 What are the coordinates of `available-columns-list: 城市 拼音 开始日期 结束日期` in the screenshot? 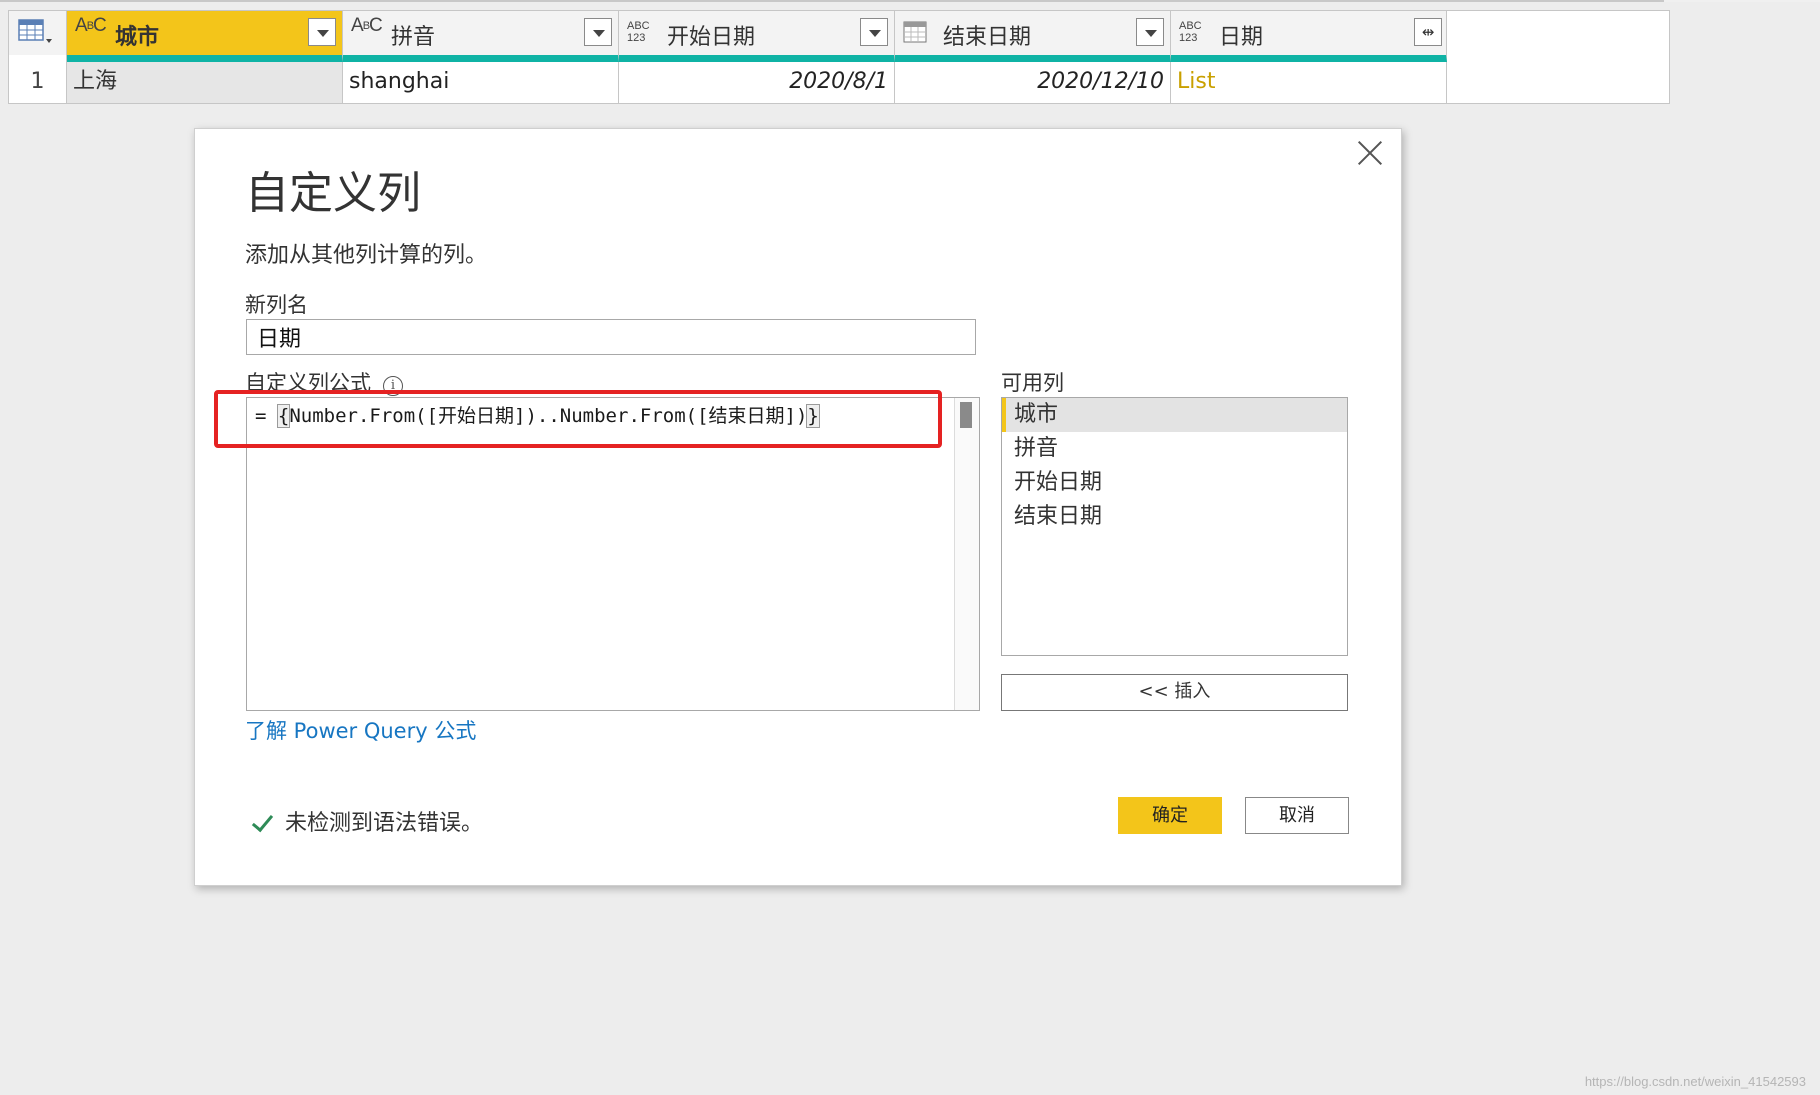 It's located at (1174, 526).